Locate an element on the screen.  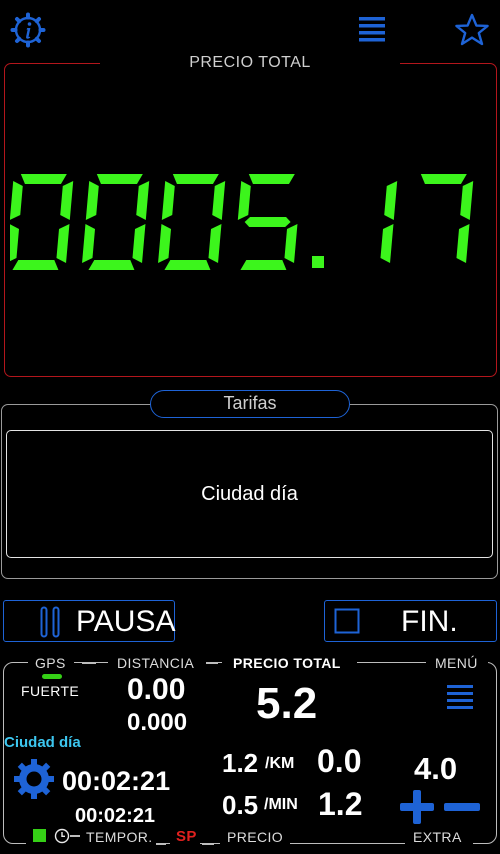
minus-icon is located at coordinates (462, 807).